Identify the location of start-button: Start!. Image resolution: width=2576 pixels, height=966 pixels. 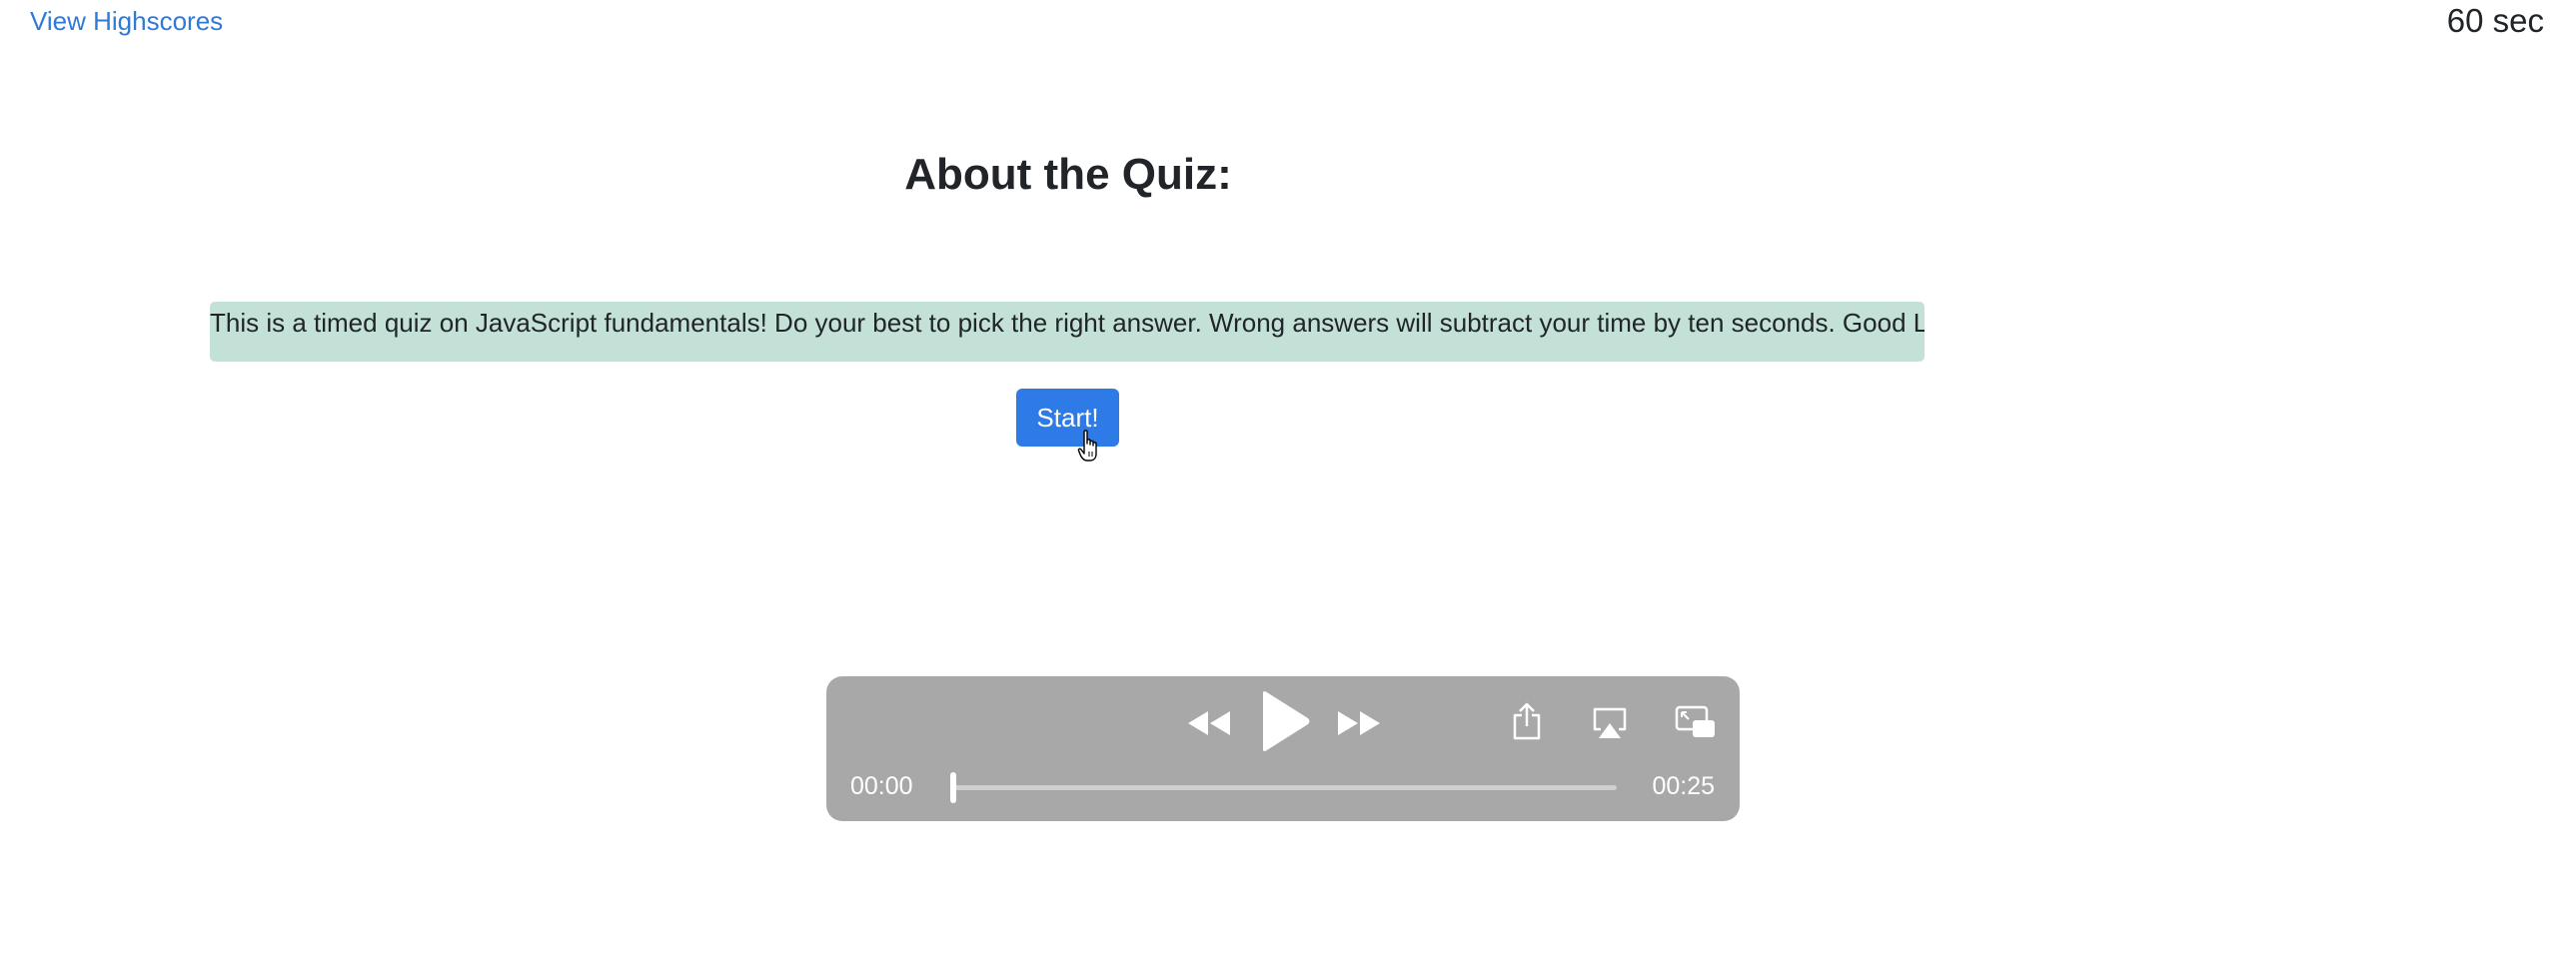
(1067, 418).